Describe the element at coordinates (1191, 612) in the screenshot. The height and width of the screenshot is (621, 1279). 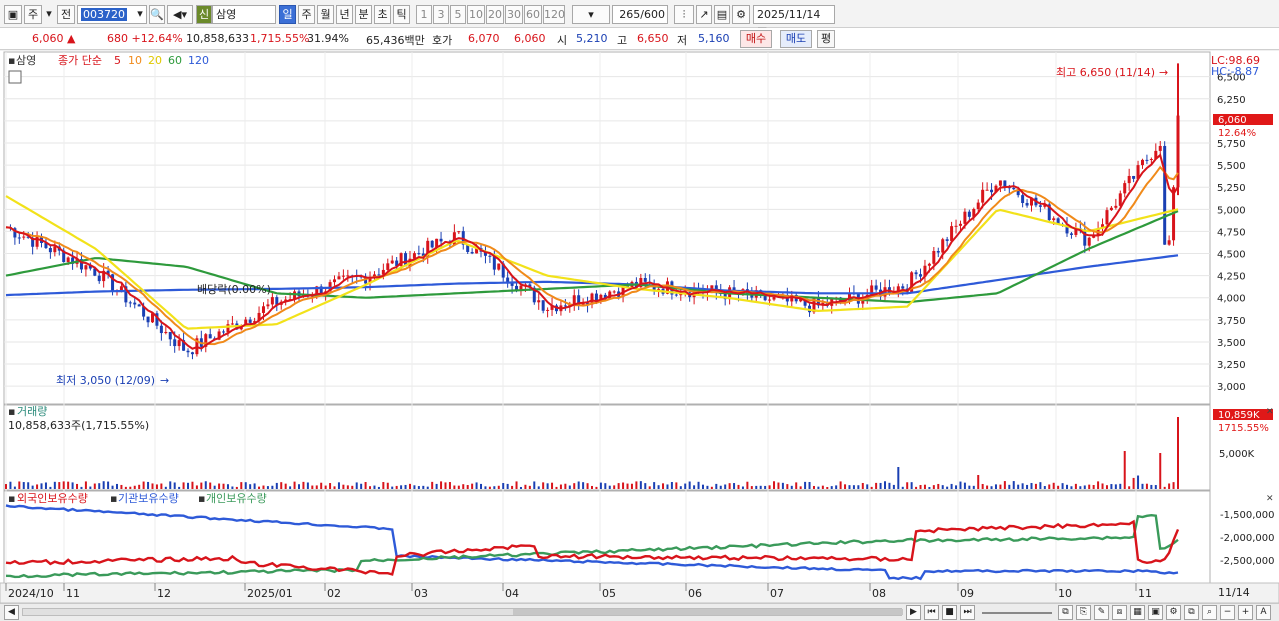
I see `layers-icon: ⧉` at that location.